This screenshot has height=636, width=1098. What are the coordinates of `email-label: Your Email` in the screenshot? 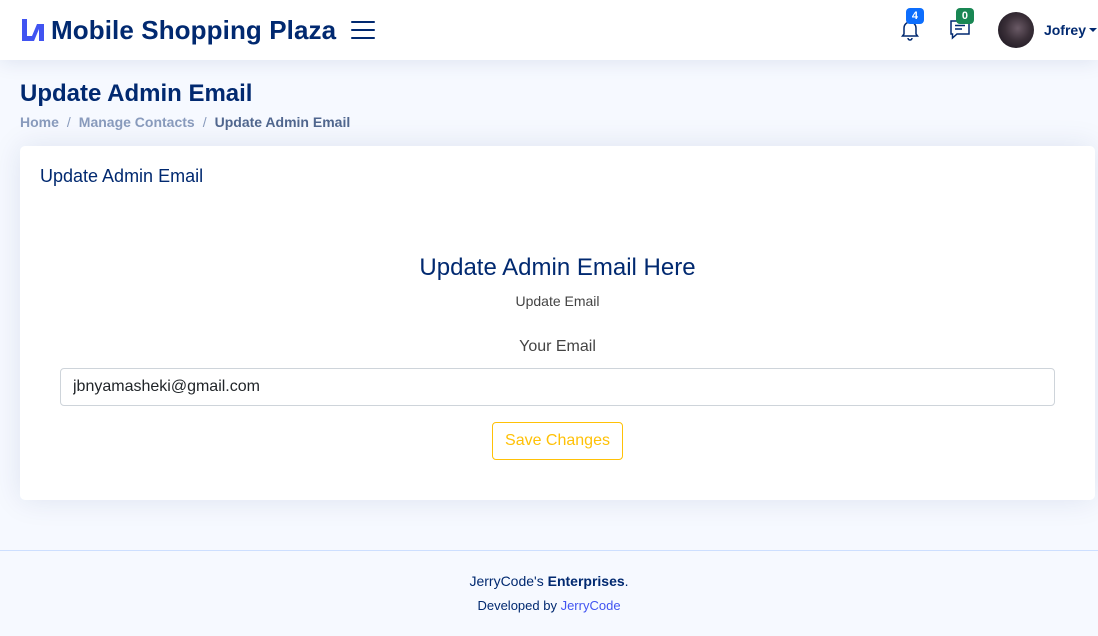 It's located at (557, 346).